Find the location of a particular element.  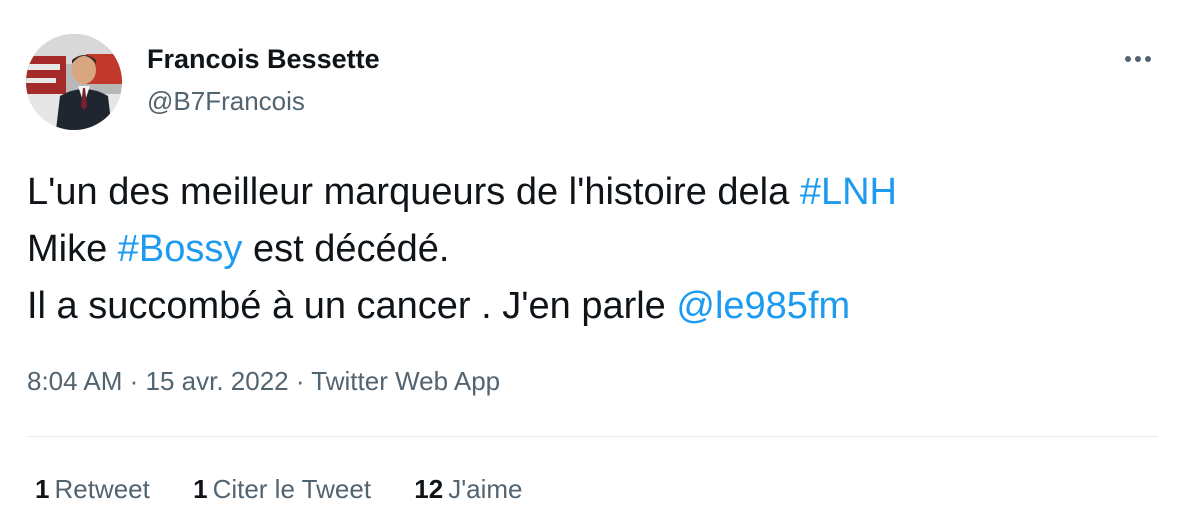

tweet-line-2: Mike #Bossy est décédé. is located at coordinates (587, 249).